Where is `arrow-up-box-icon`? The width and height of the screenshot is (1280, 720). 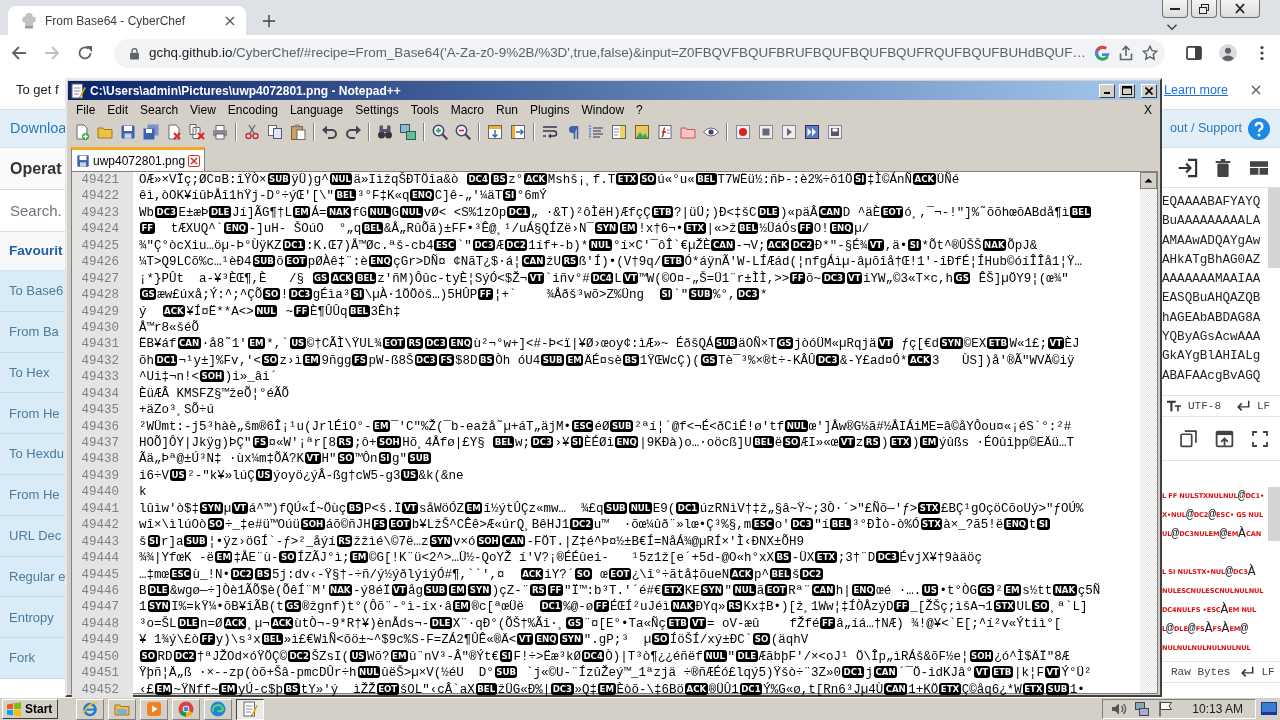
arrow-up-box-icon is located at coordinates (1224, 438).